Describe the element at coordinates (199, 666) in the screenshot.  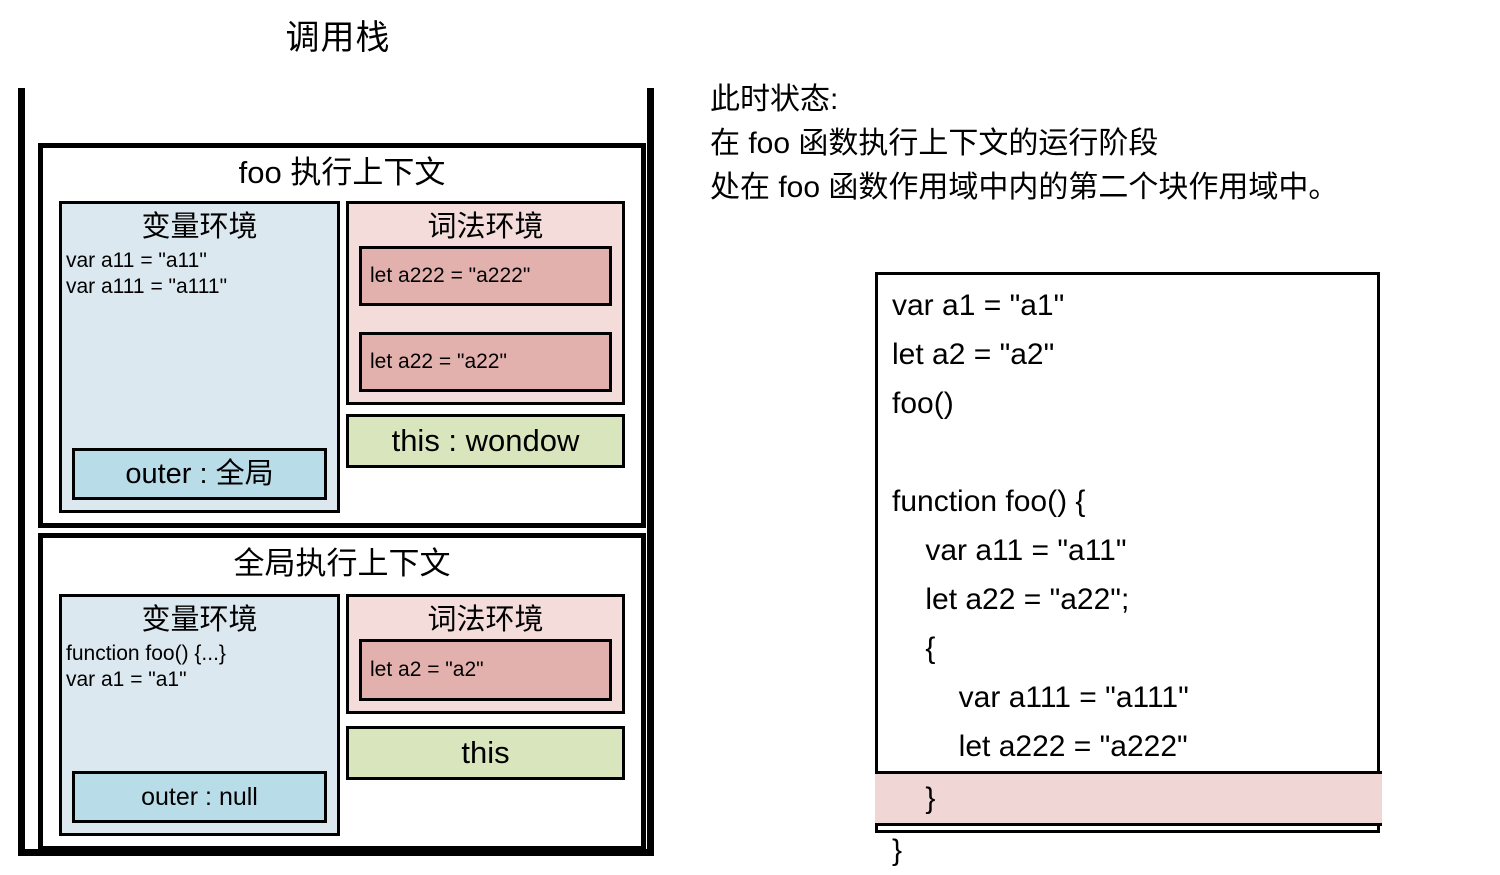
I see `variable-environment-declarations-global: function foo() {...} var a1 = "a1"` at that location.